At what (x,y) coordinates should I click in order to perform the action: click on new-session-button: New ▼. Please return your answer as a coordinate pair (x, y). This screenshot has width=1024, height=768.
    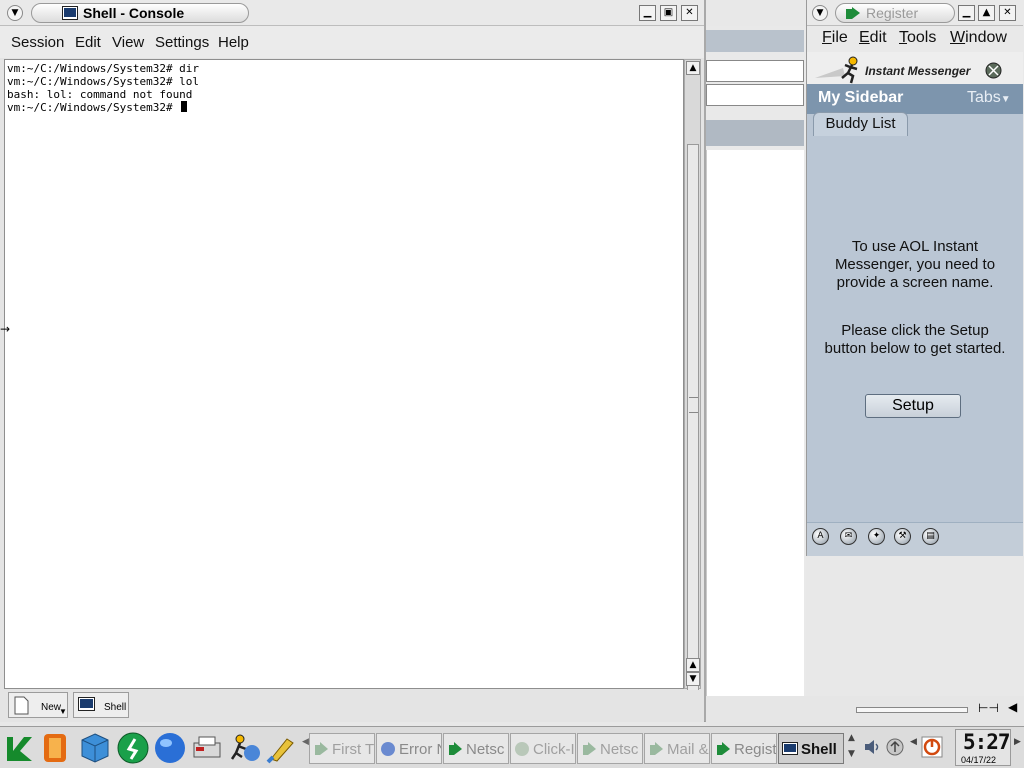
    Looking at the image, I should click on (38, 705).